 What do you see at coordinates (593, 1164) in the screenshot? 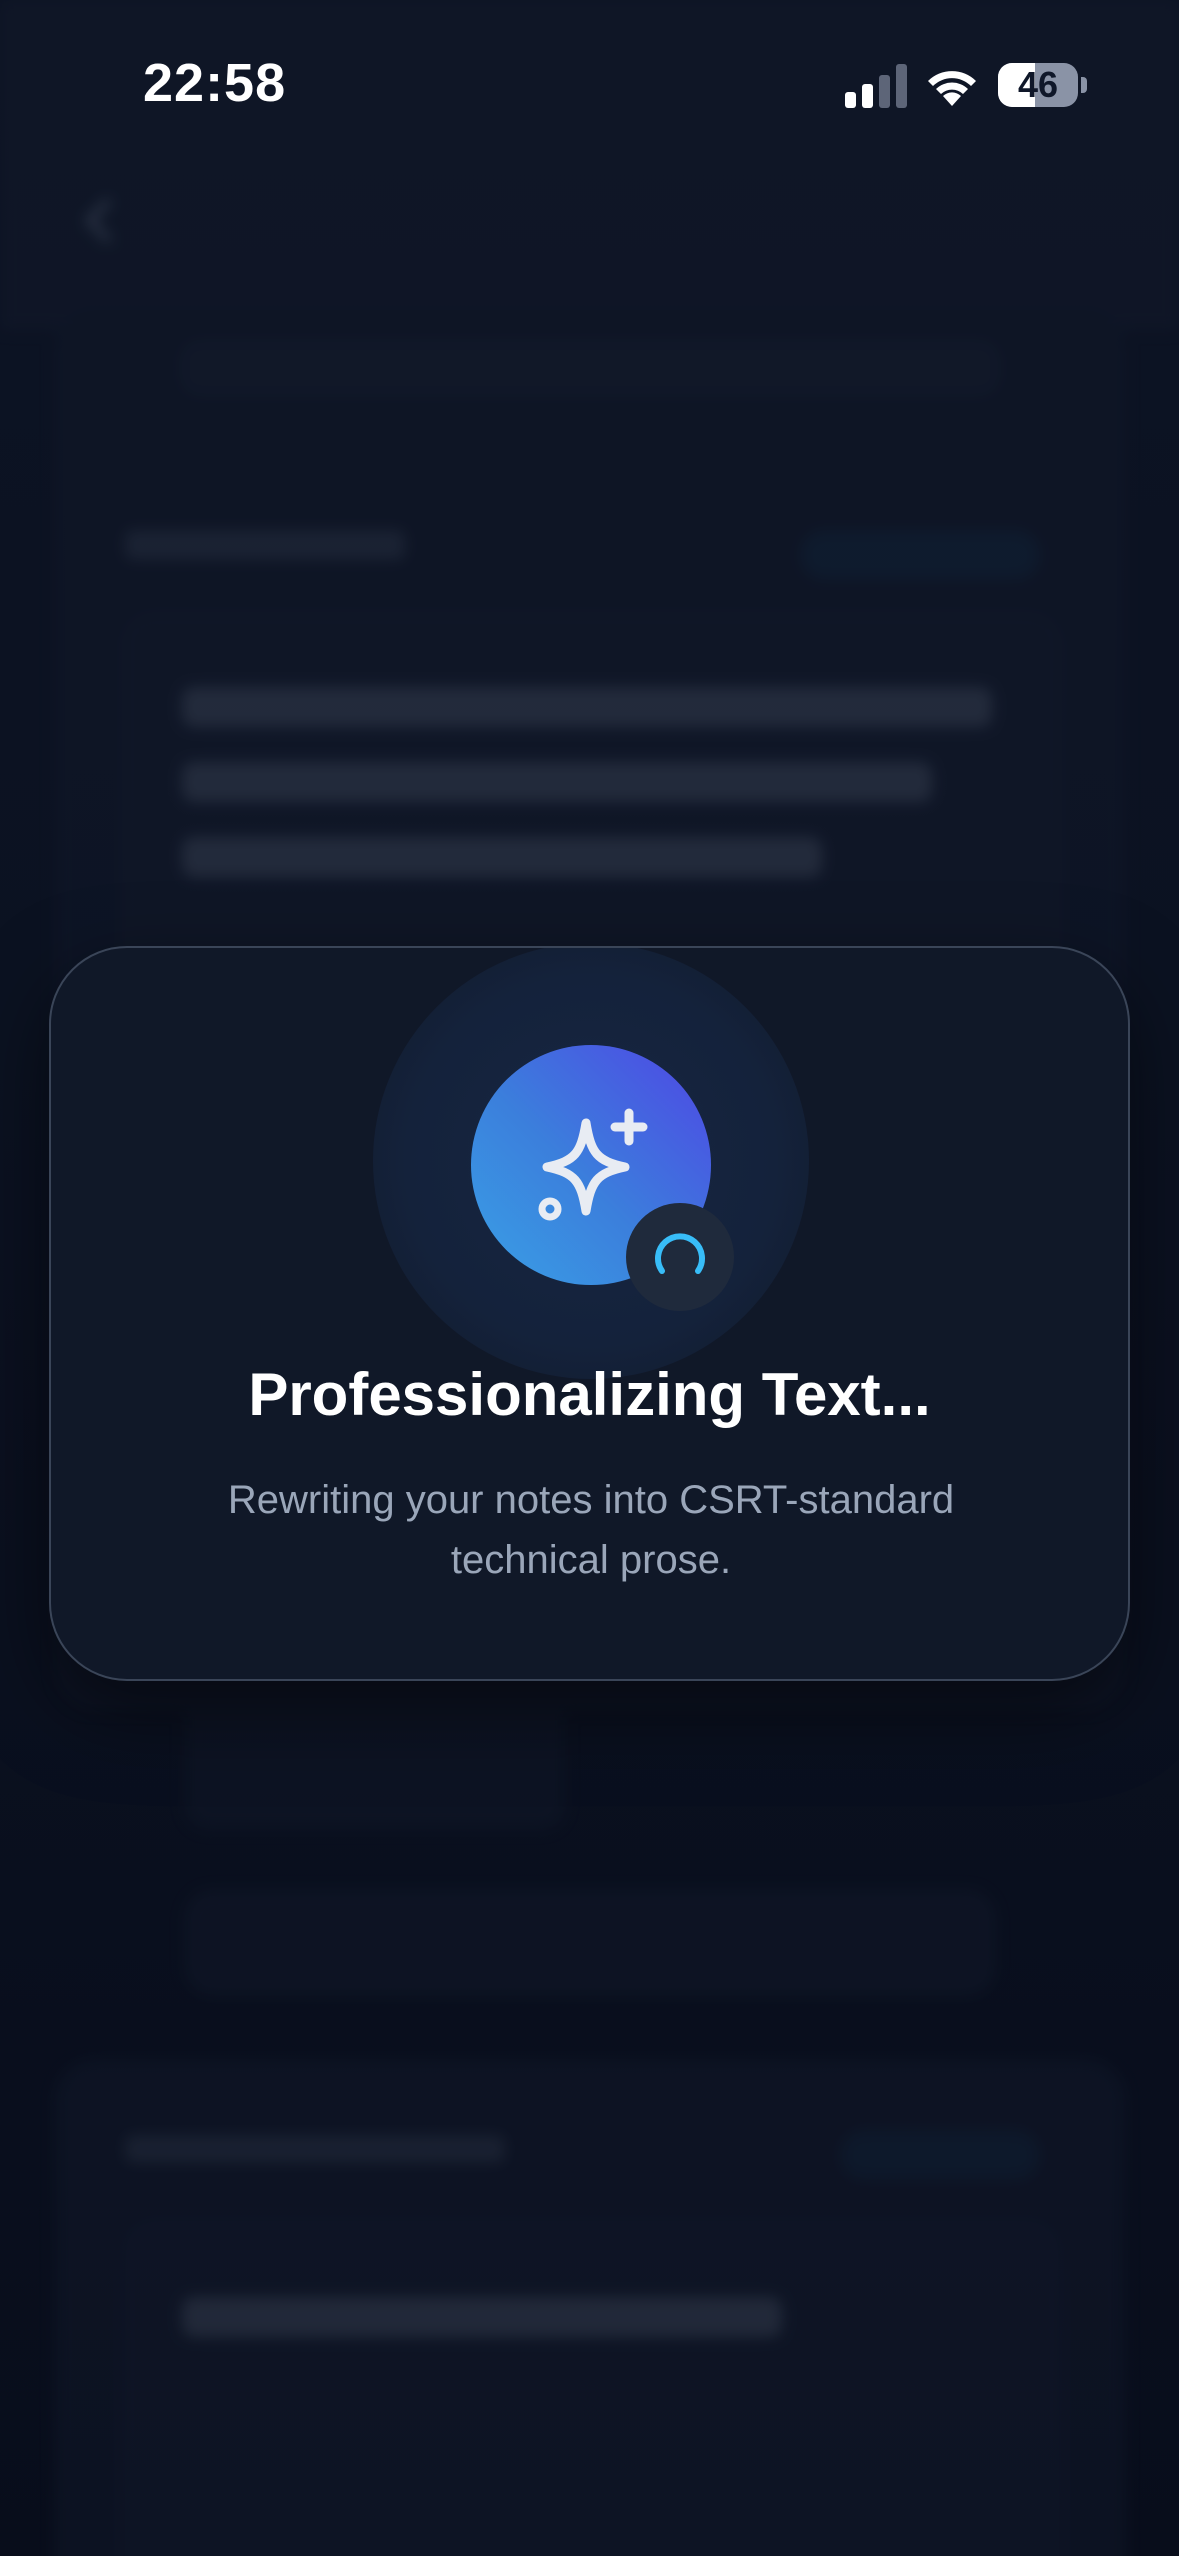
I see `sparkles-icon` at bounding box center [593, 1164].